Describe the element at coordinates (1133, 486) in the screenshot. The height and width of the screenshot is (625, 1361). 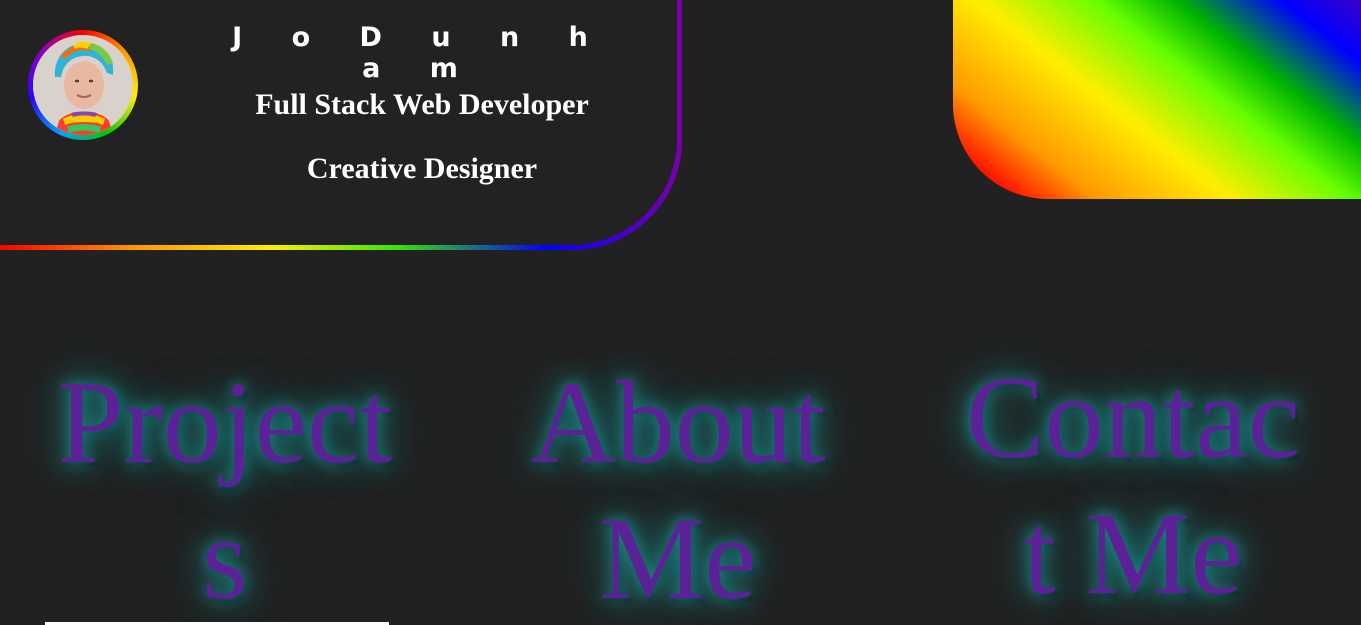
I see `nav-link-contact: Contact Me` at that location.